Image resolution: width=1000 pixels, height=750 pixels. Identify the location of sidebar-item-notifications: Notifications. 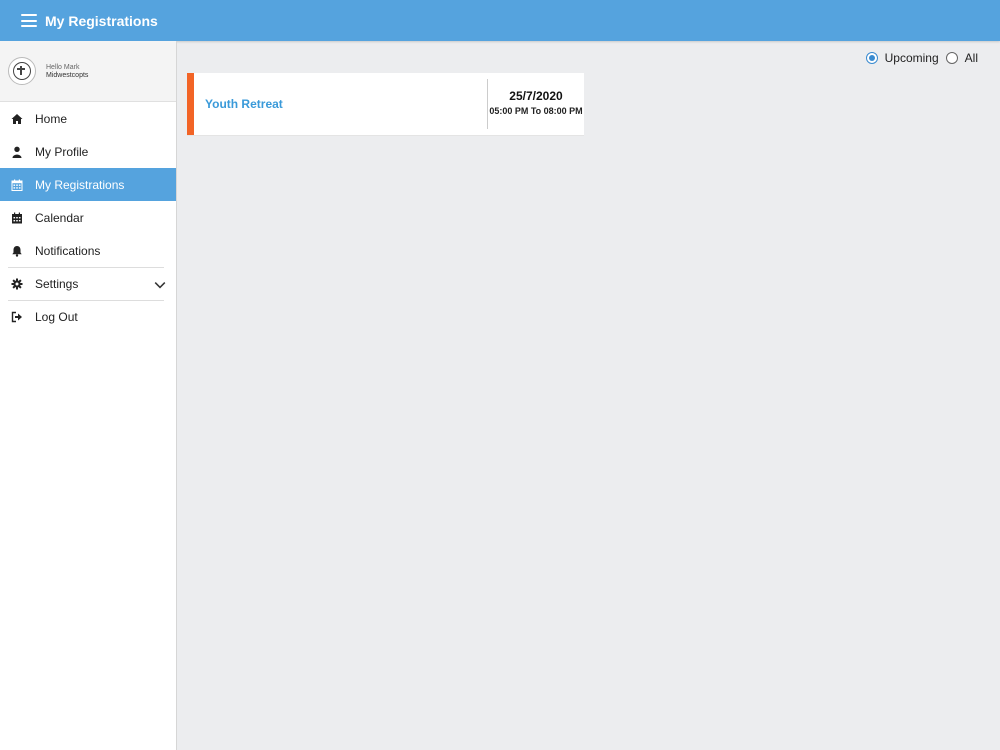
(88, 250).